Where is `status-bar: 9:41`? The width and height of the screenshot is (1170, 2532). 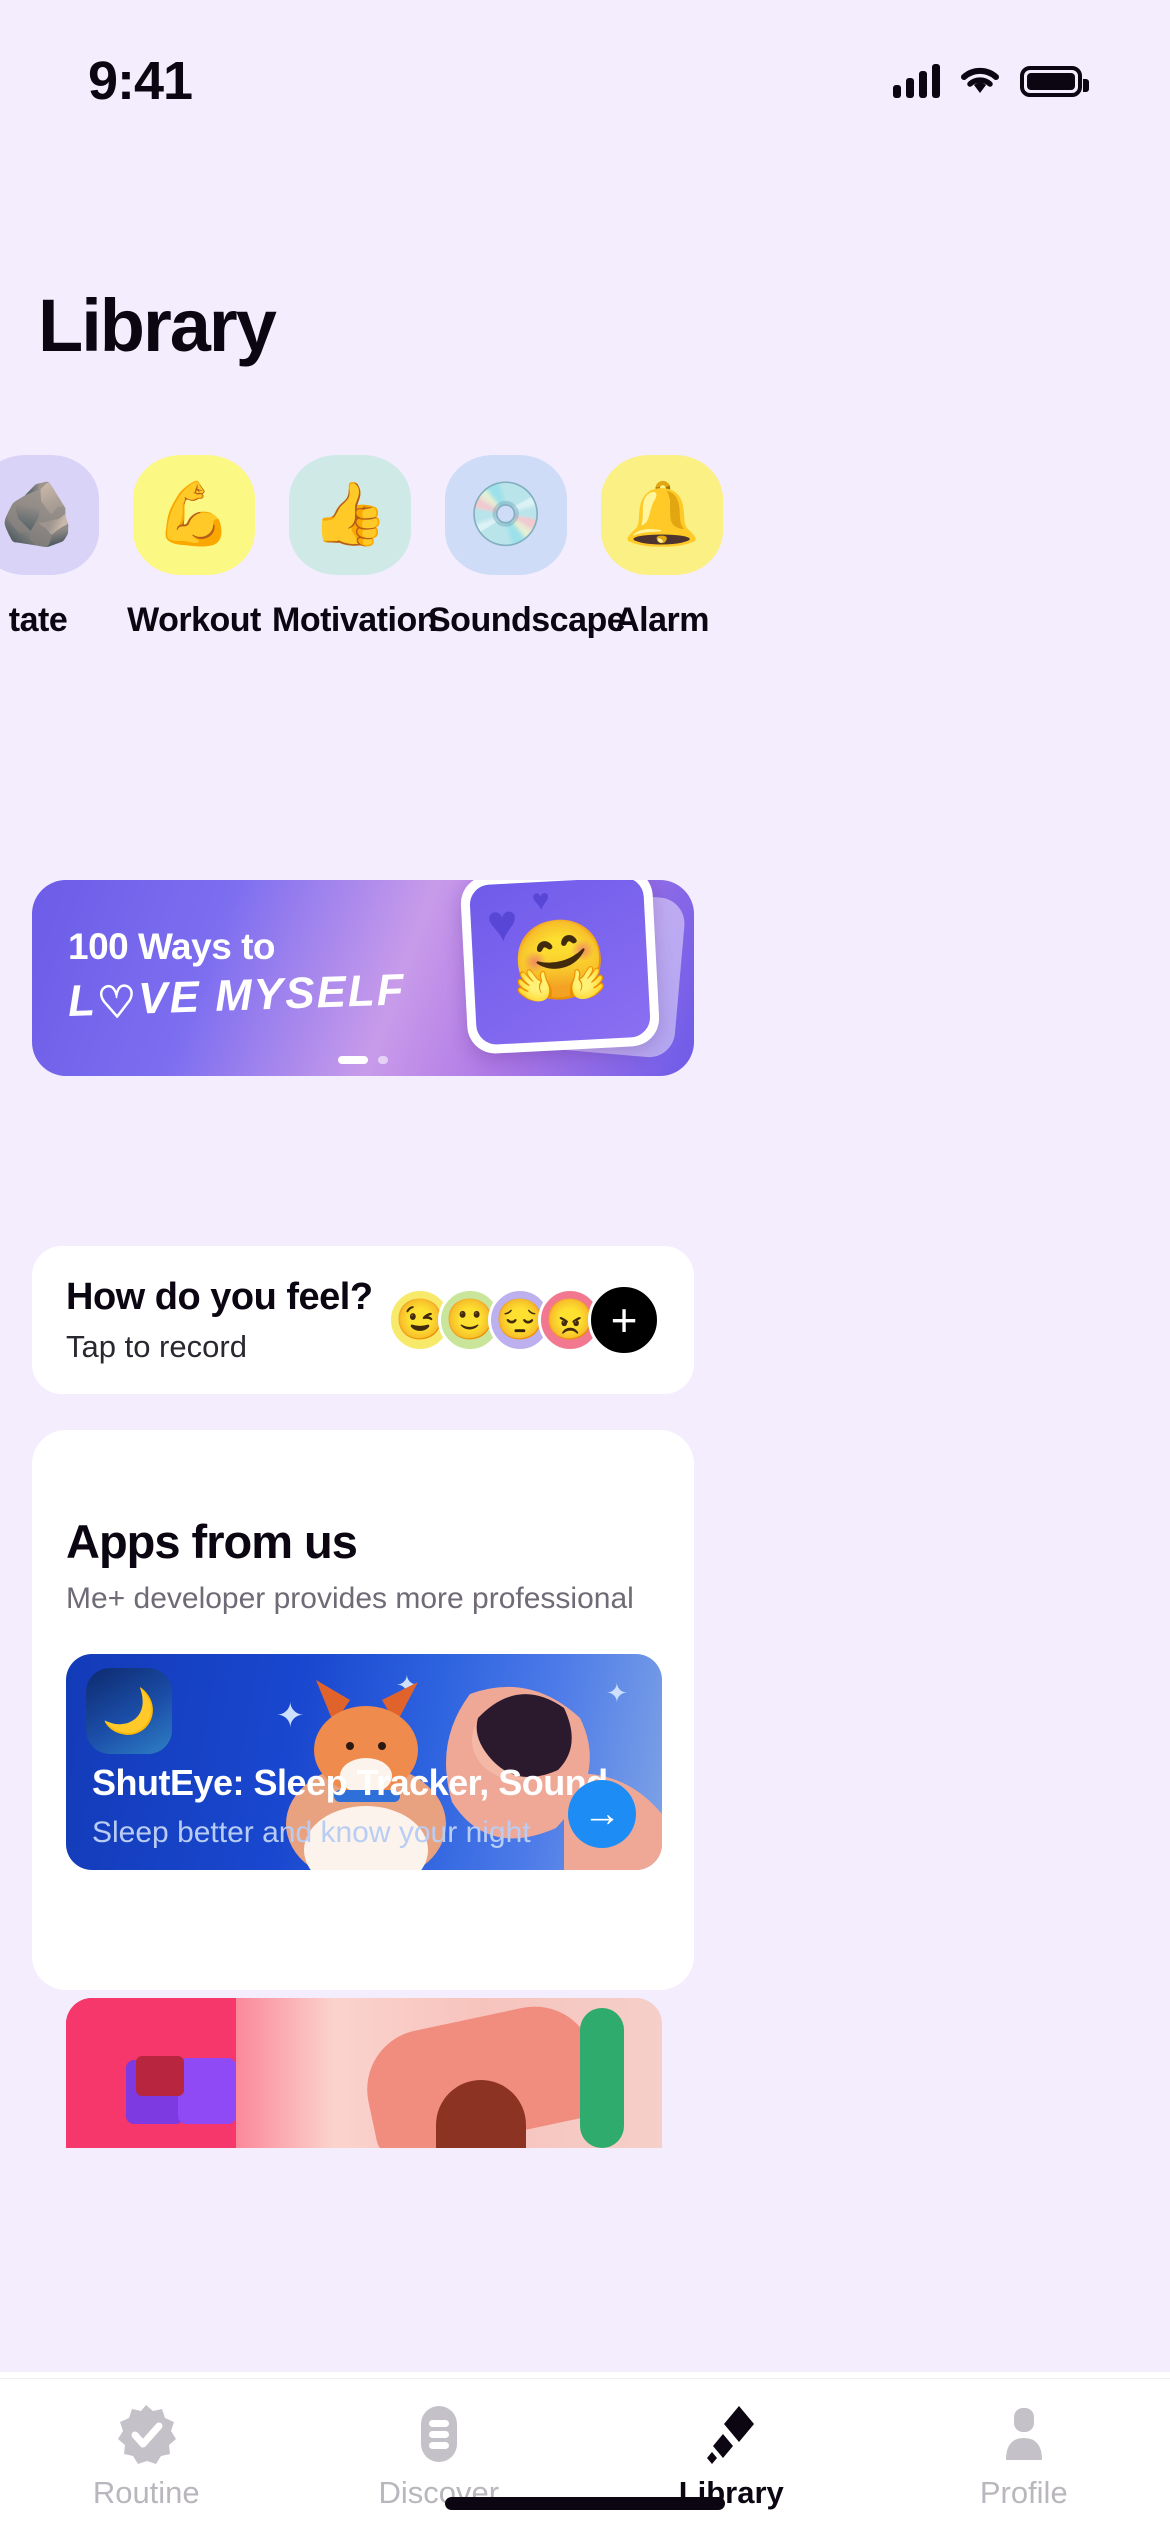
status-bar: 9:41 is located at coordinates (585, 70).